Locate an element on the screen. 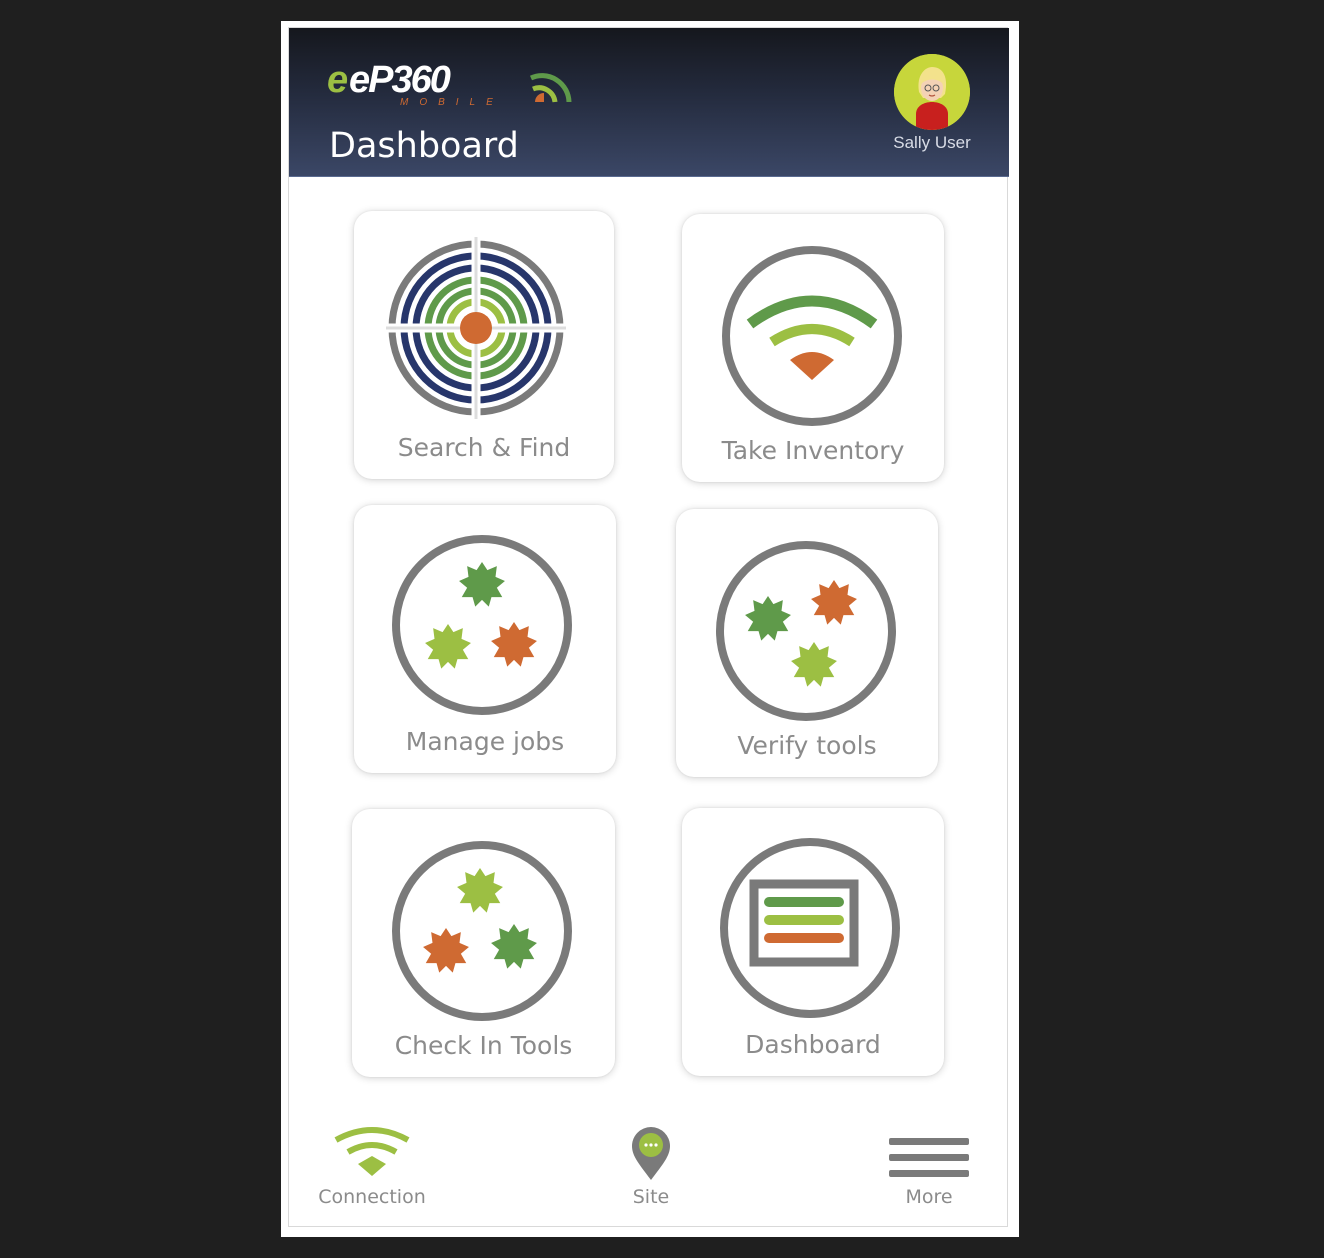 This screenshot has width=1324, height=1258. nav-connection: Connection is located at coordinates (372, 1167).